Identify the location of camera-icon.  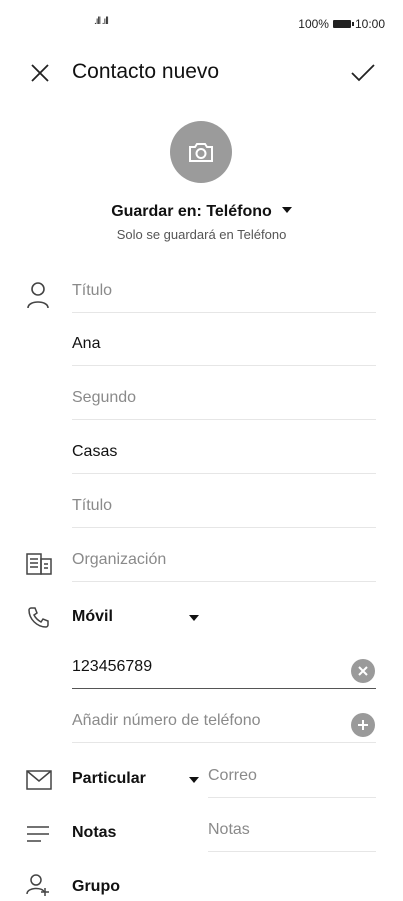
(201, 152).